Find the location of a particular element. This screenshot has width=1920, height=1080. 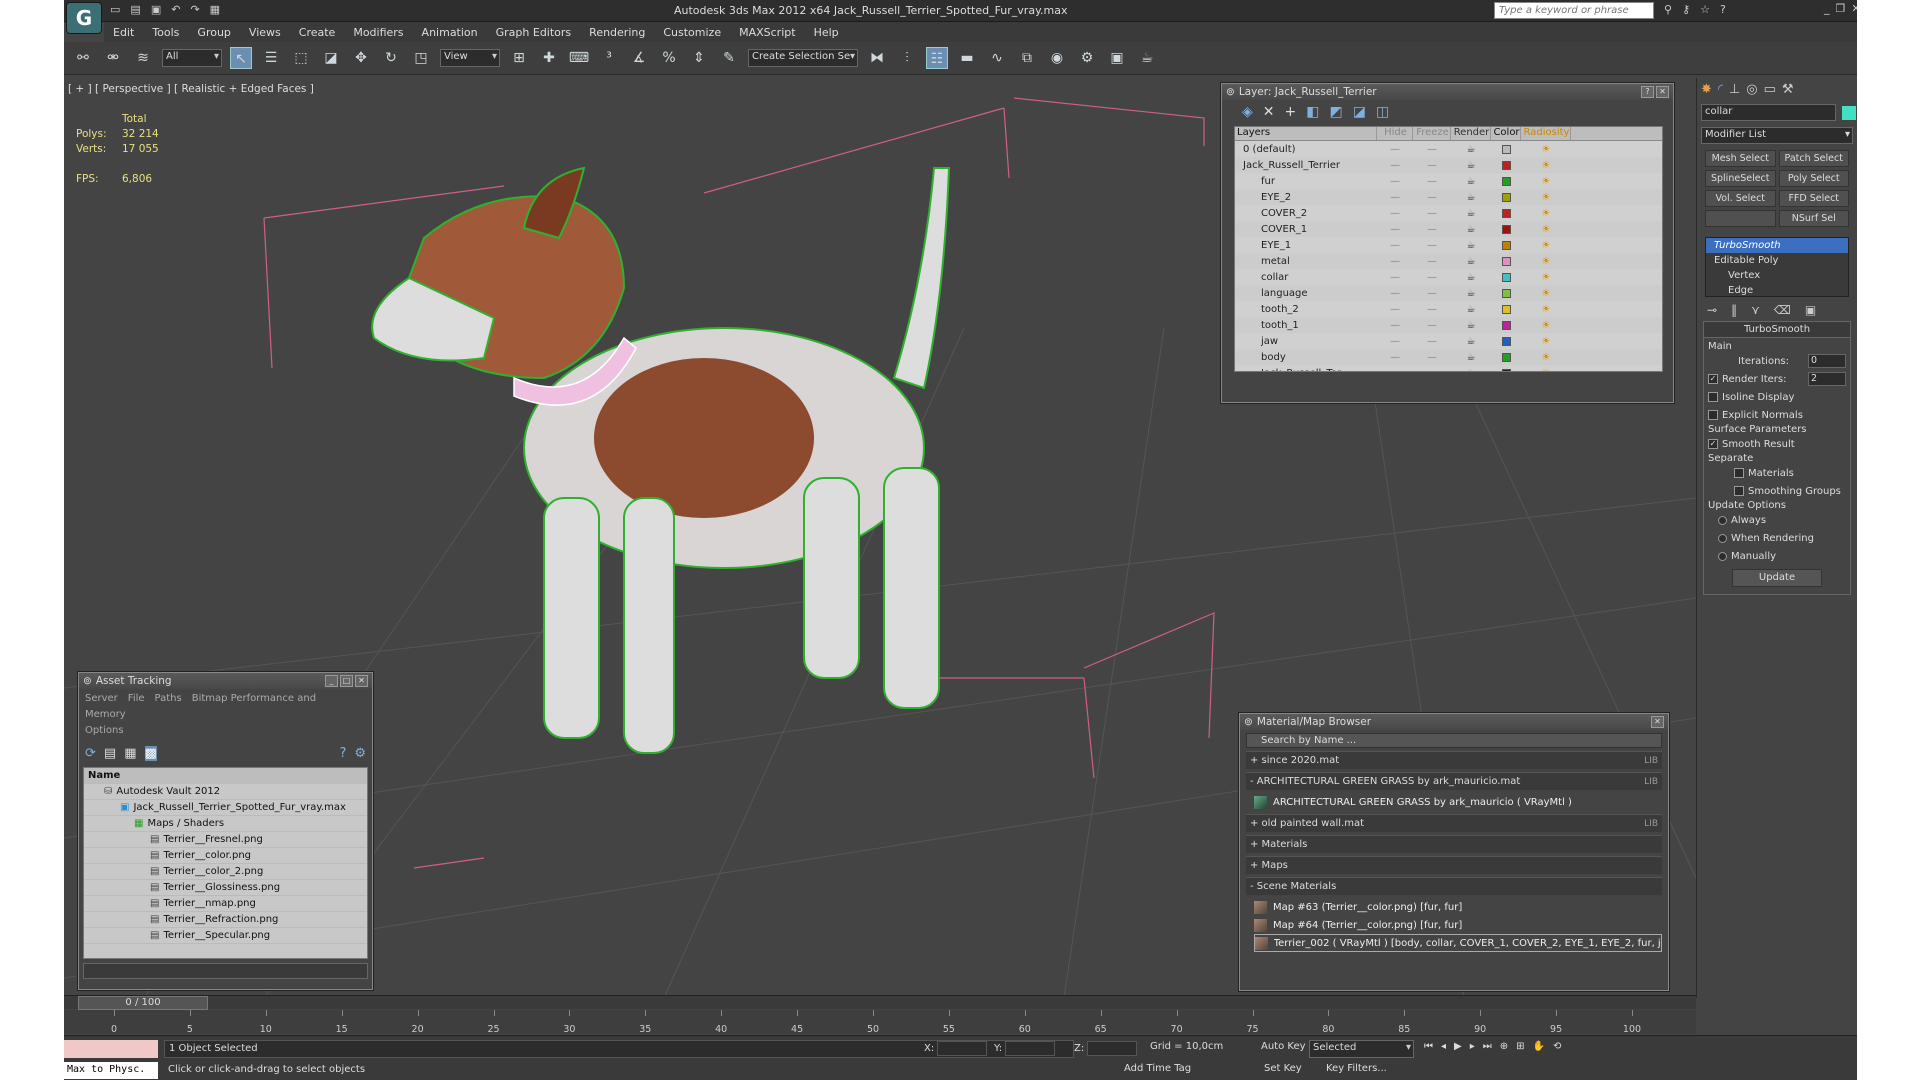

coord-y-field is located at coordinates (1030, 1048).